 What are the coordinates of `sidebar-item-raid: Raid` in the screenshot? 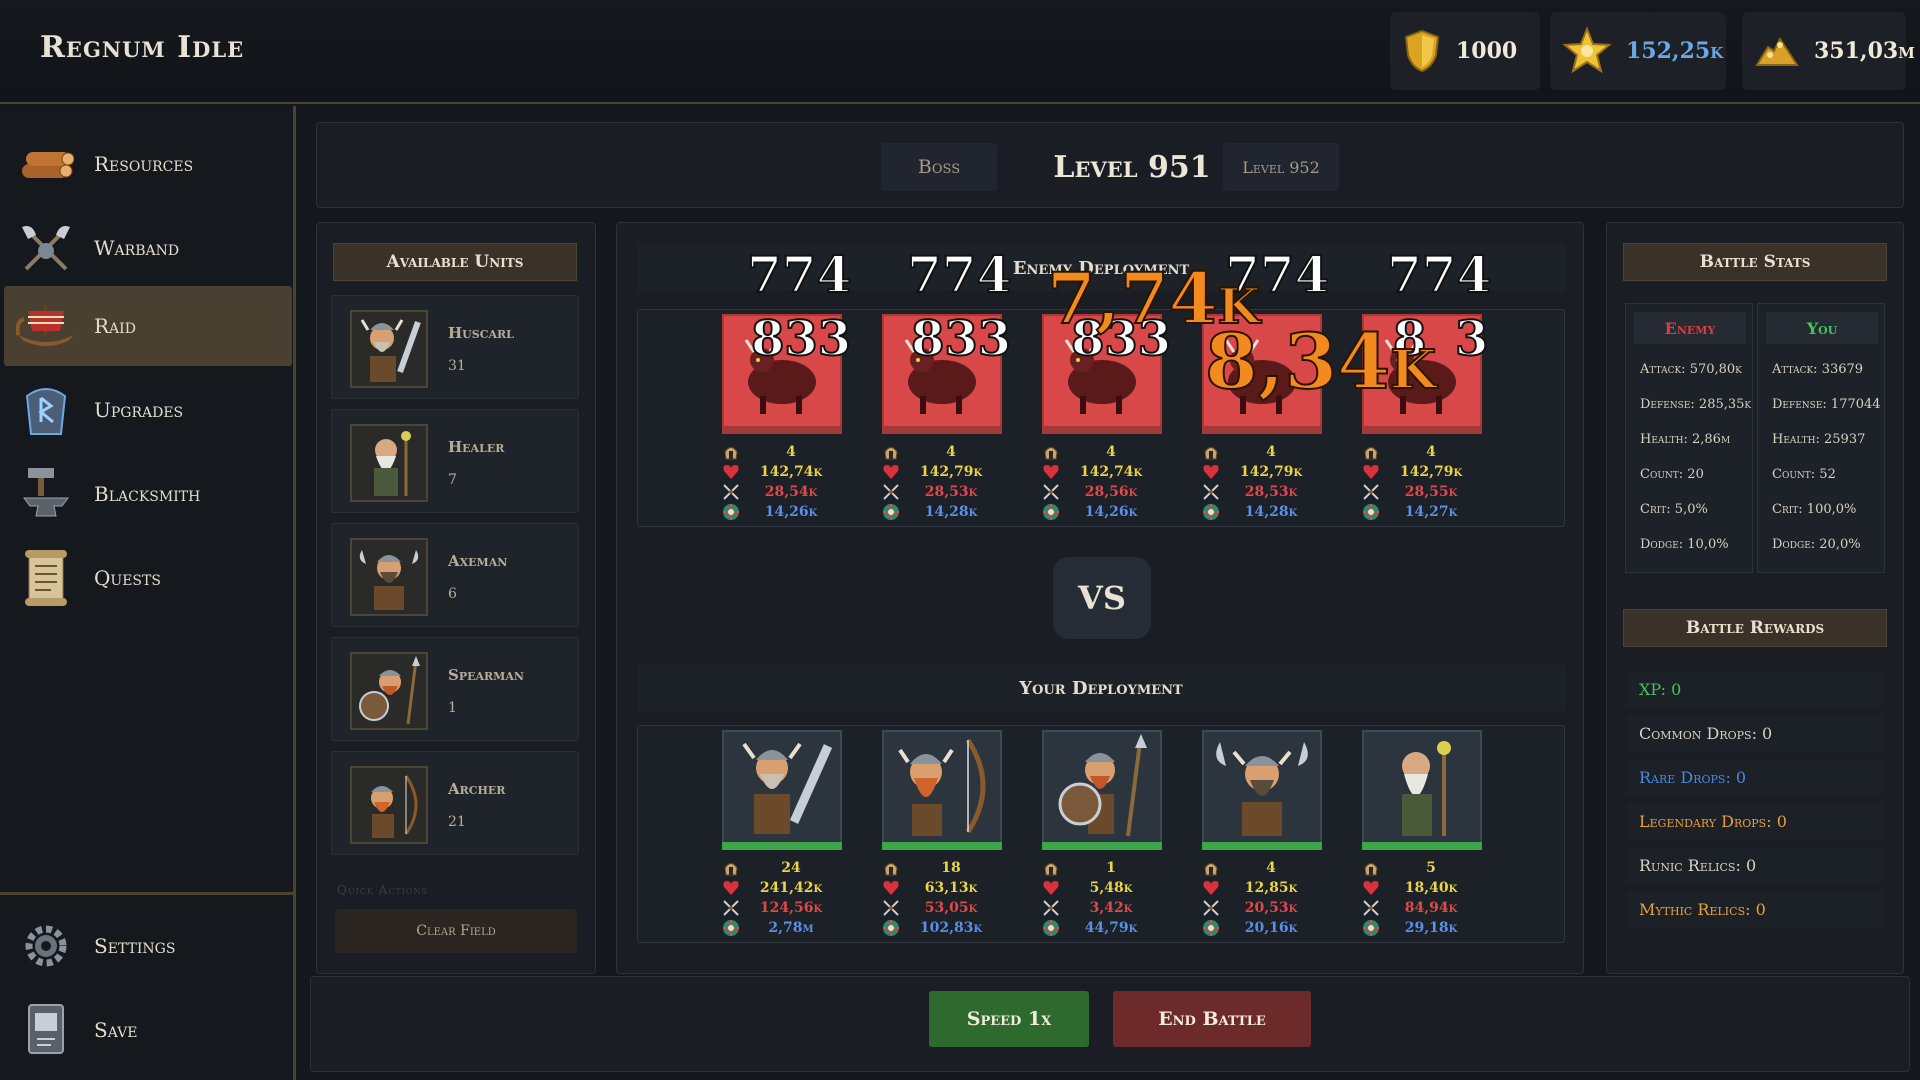 It's located at (148, 326).